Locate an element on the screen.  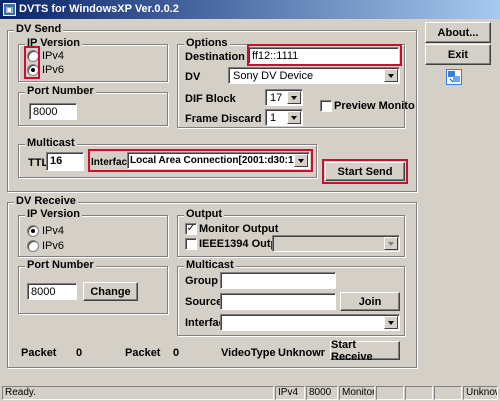
status-bar: Ready. IPv4 8000 Monitor Unknown is located at coordinates (250, 392).